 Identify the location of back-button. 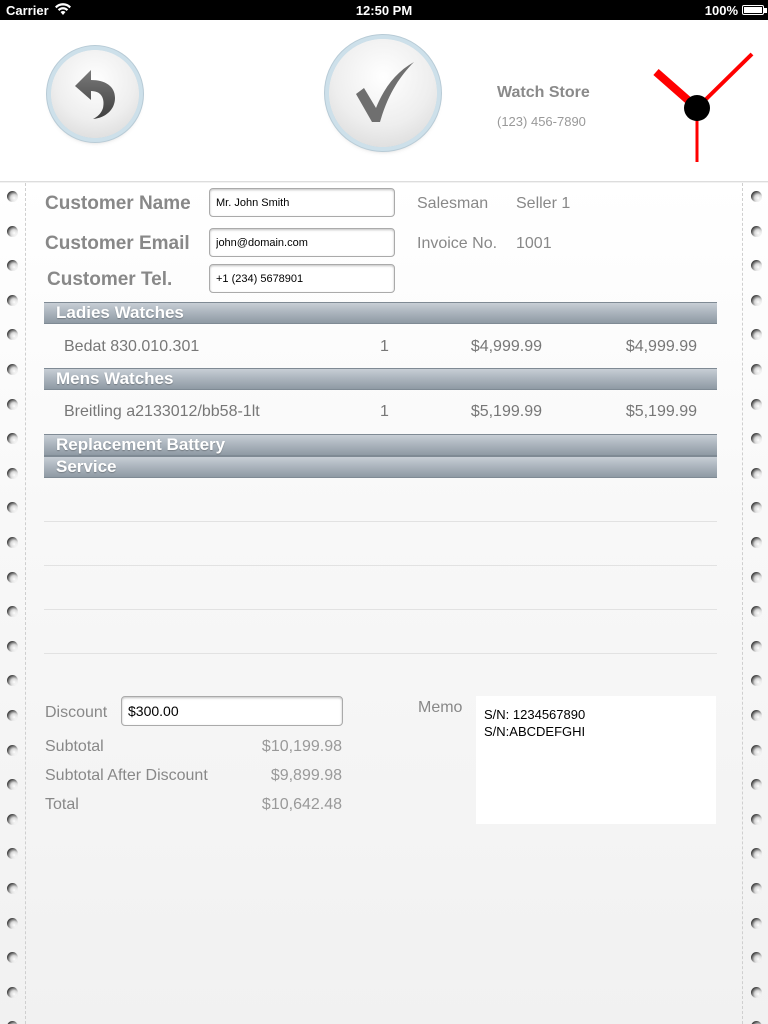
(95, 94).